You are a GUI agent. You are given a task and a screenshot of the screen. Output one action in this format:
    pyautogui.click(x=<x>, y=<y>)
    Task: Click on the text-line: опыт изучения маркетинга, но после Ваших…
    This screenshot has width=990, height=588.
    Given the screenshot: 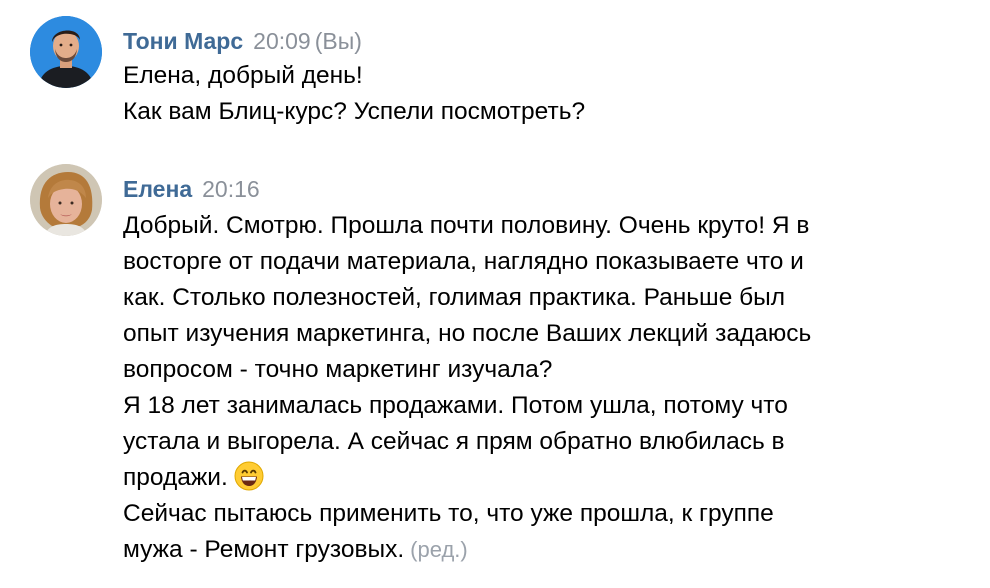 What is the action you would take?
    pyautogui.click(x=467, y=333)
    